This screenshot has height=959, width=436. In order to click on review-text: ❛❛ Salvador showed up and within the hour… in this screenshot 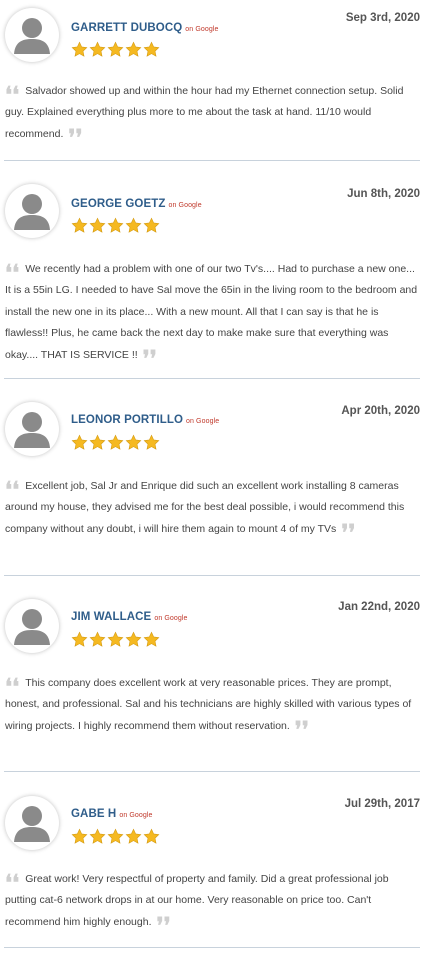, I will do `click(212, 116)`.